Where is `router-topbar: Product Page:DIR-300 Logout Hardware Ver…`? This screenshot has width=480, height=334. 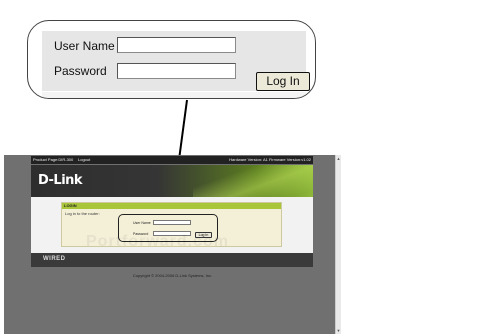 router-topbar: Product Page:DIR-300 Logout Hardware Ver… is located at coordinates (172, 160).